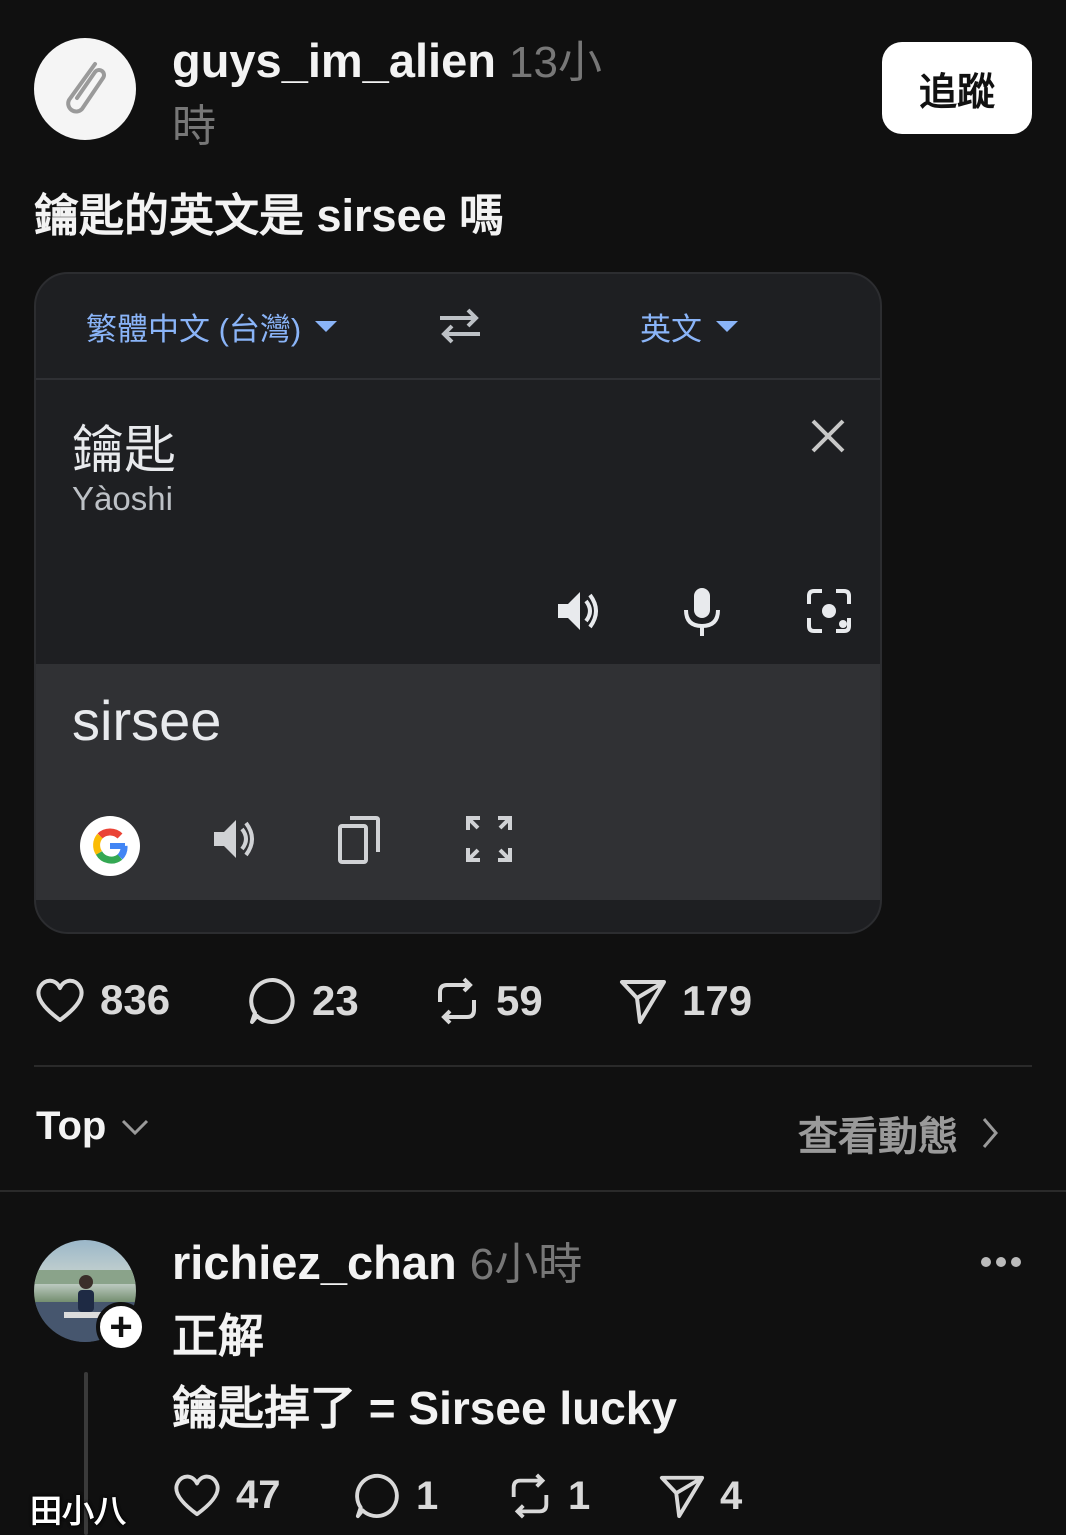 Image resolution: width=1066 pixels, height=1535 pixels. I want to click on chevron-down-icon, so click(135, 1127).